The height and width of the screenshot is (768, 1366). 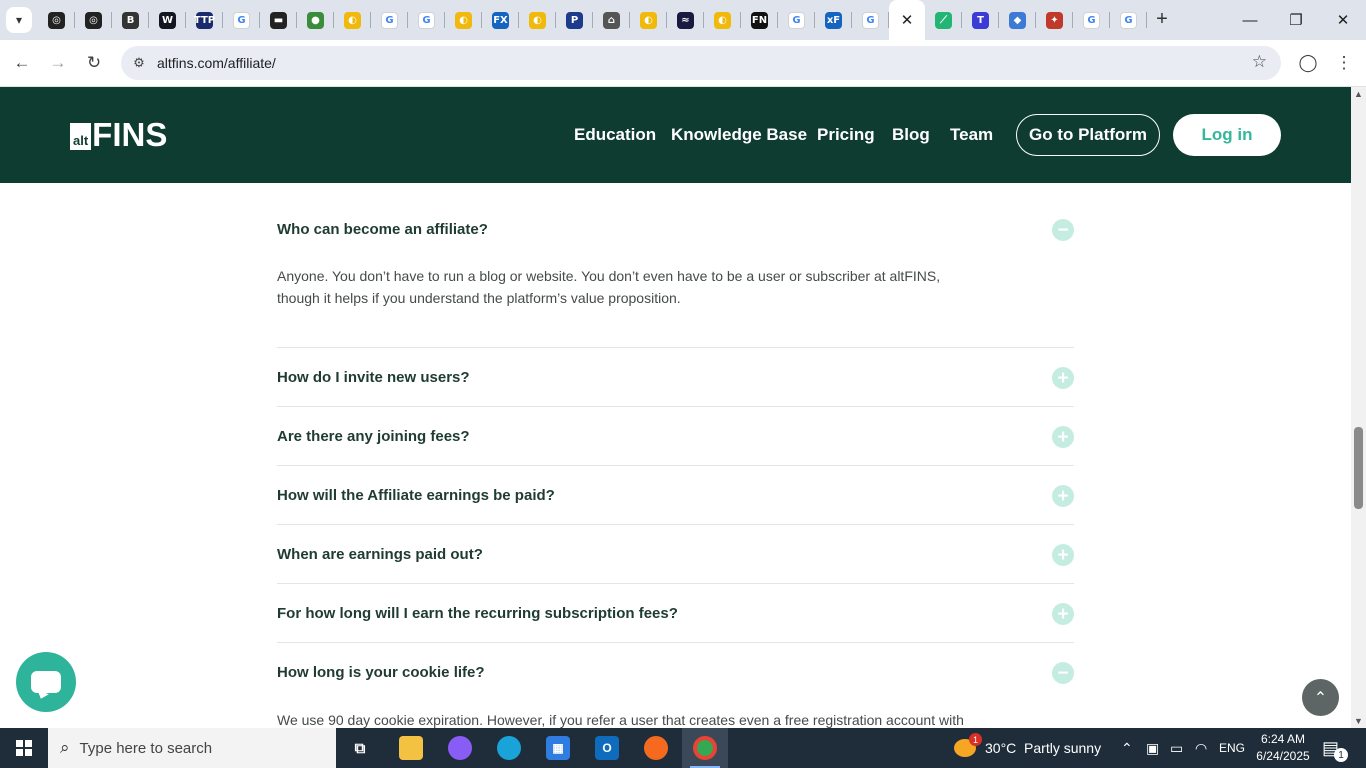 I want to click on faq-item: When are earnings paid out? +, so click(x=675, y=555).